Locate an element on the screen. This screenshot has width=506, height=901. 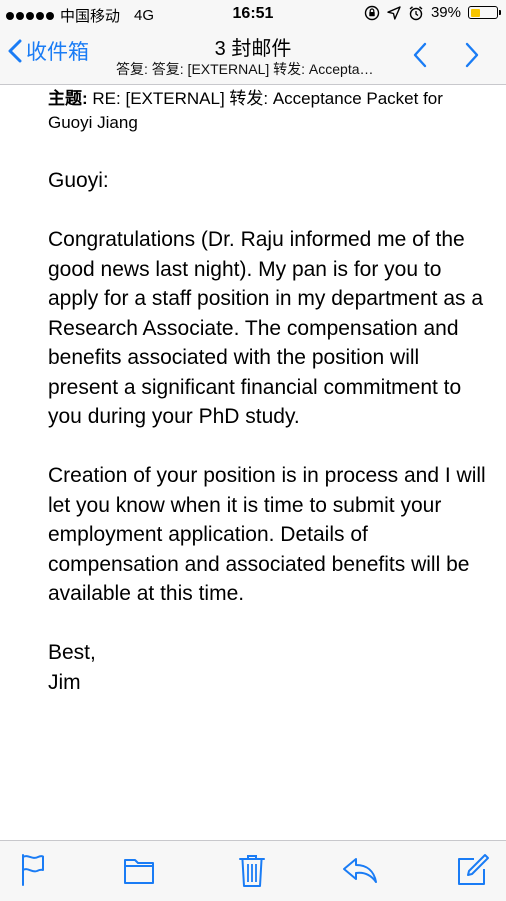
next-message-button is located at coordinates (472, 55).